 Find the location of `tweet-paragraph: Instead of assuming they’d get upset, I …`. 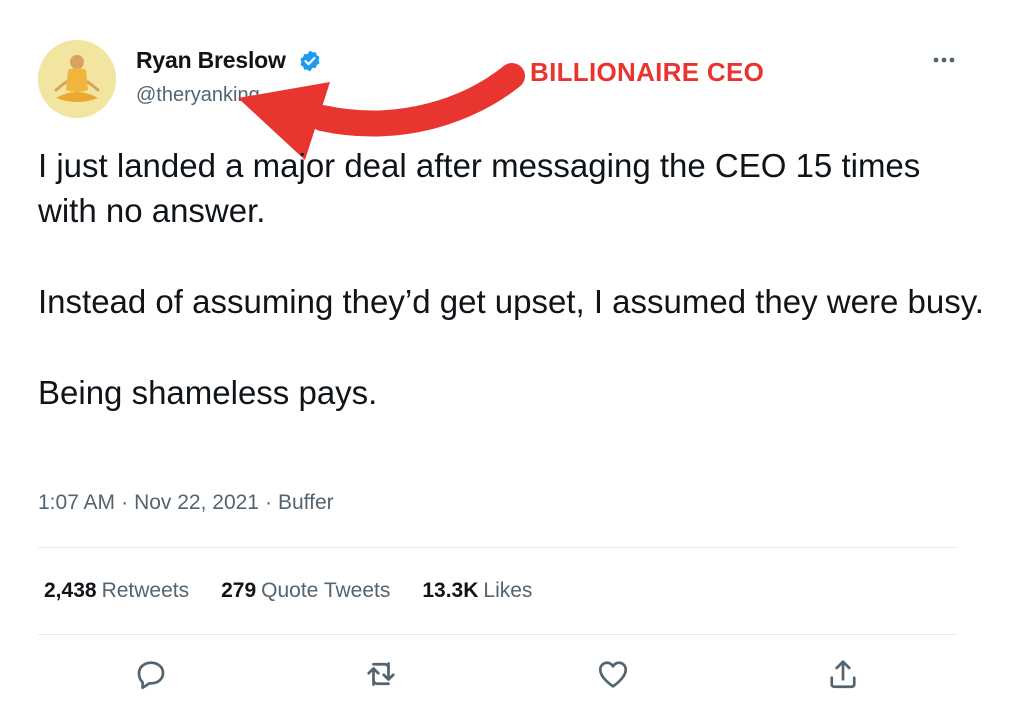

tweet-paragraph: Instead of assuming they’d get upset, I … is located at coordinates (511, 301).